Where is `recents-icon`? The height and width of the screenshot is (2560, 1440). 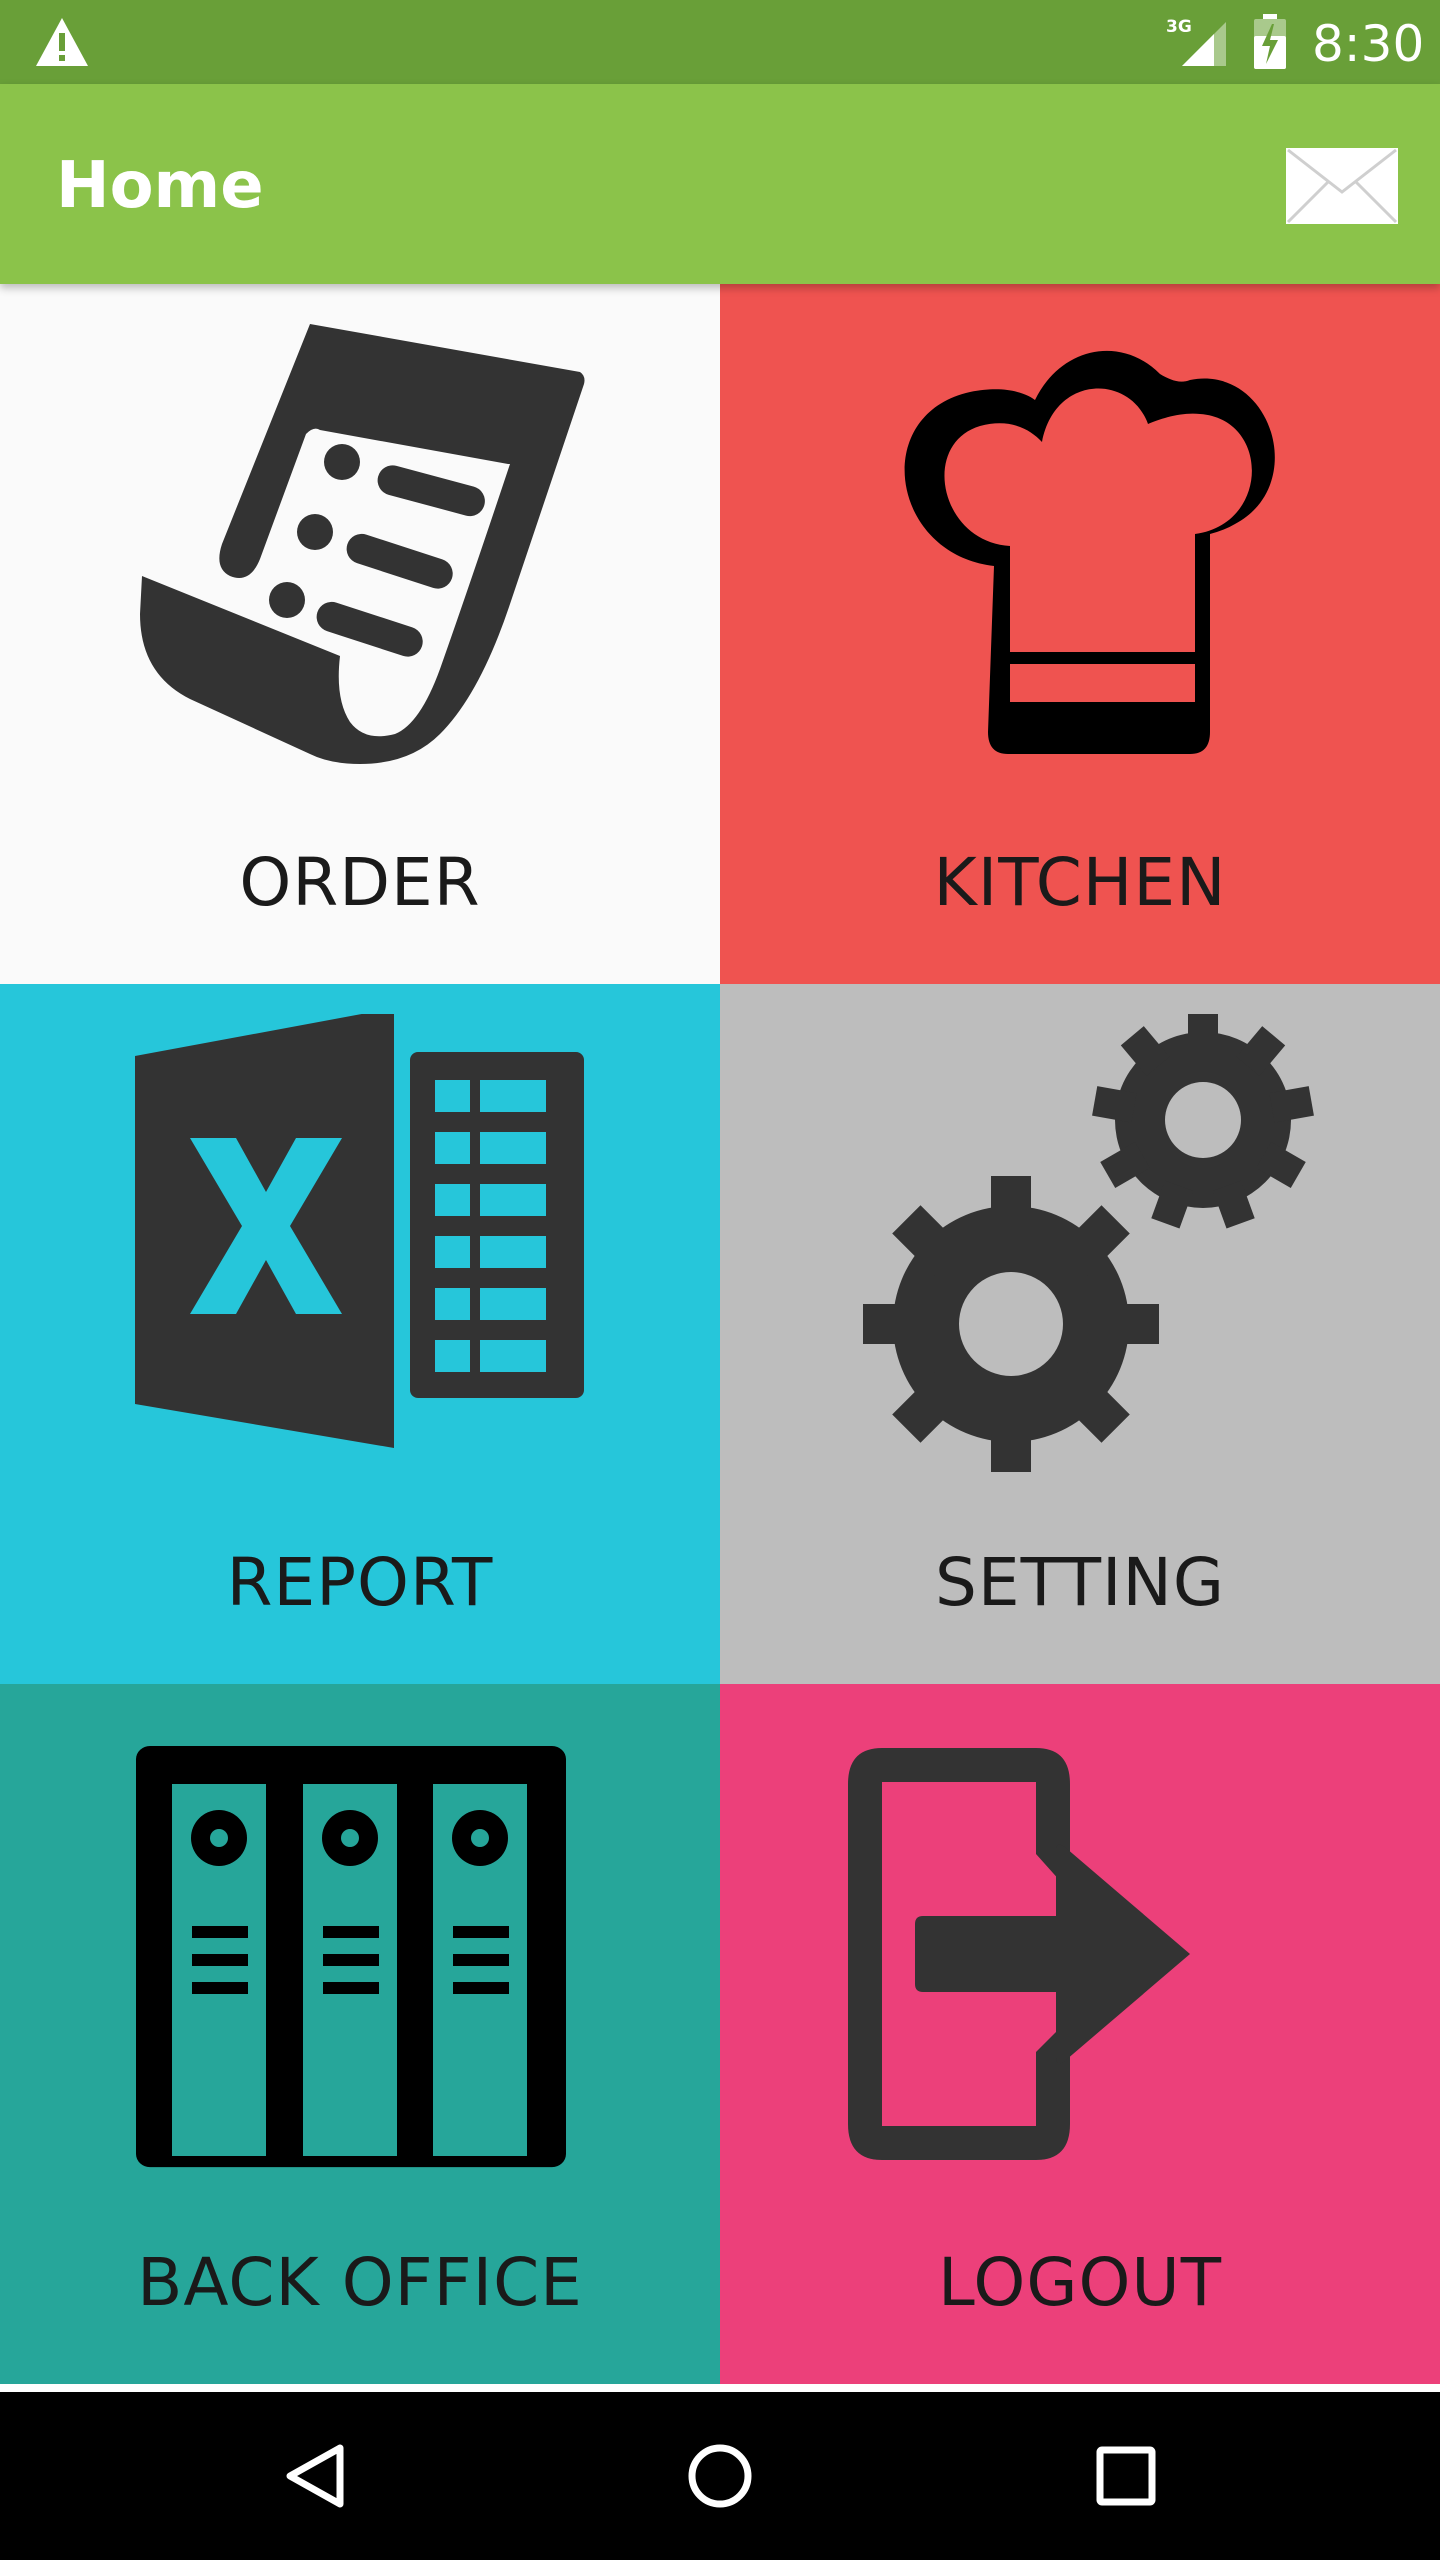 recents-icon is located at coordinates (1126, 2476).